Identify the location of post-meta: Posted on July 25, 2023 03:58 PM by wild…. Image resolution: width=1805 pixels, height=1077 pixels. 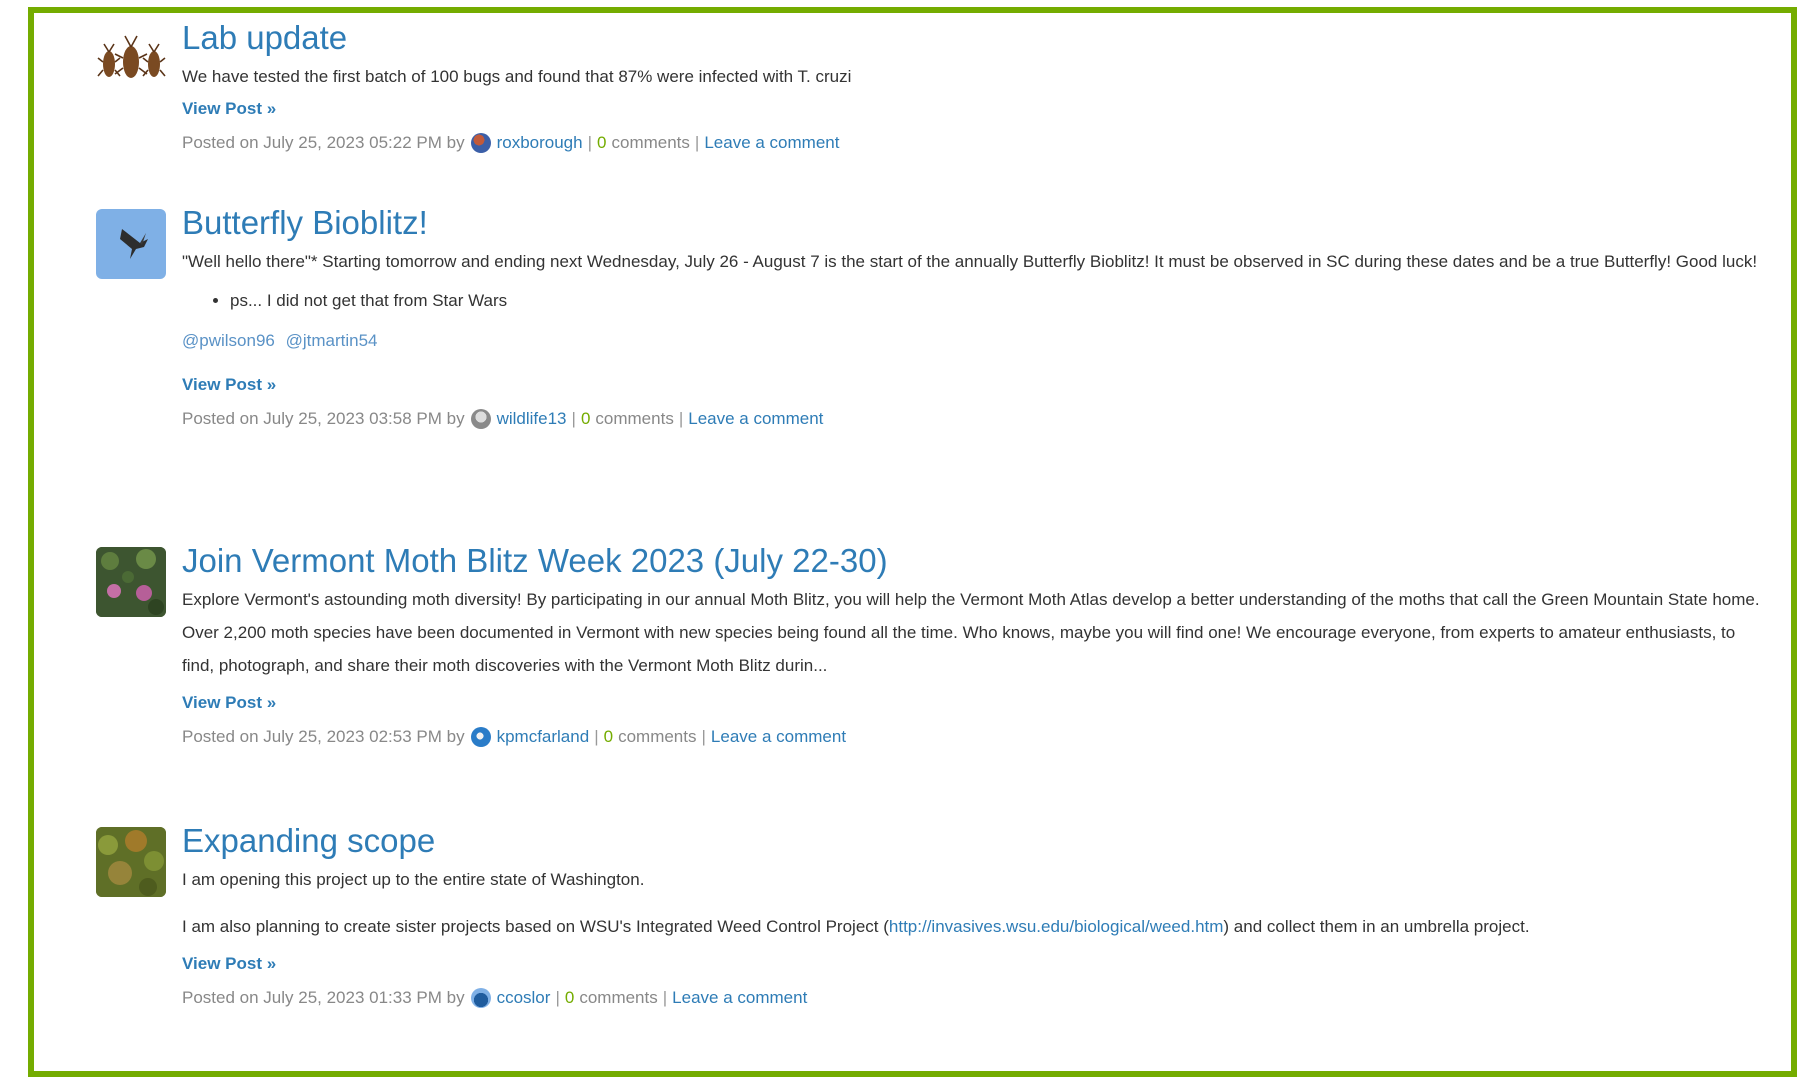
(976, 419).